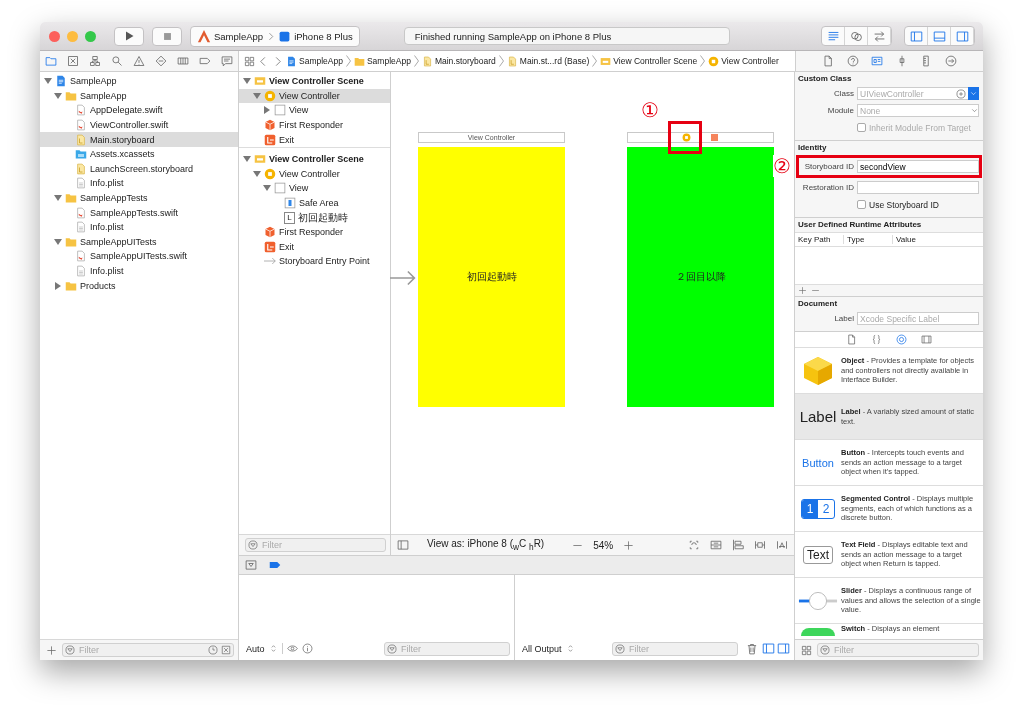 This screenshot has width=1024, height=719. What do you see at coordinates (918, 110) in the screenshot?
I see `module-field: None` at bounding box center [918, 110].